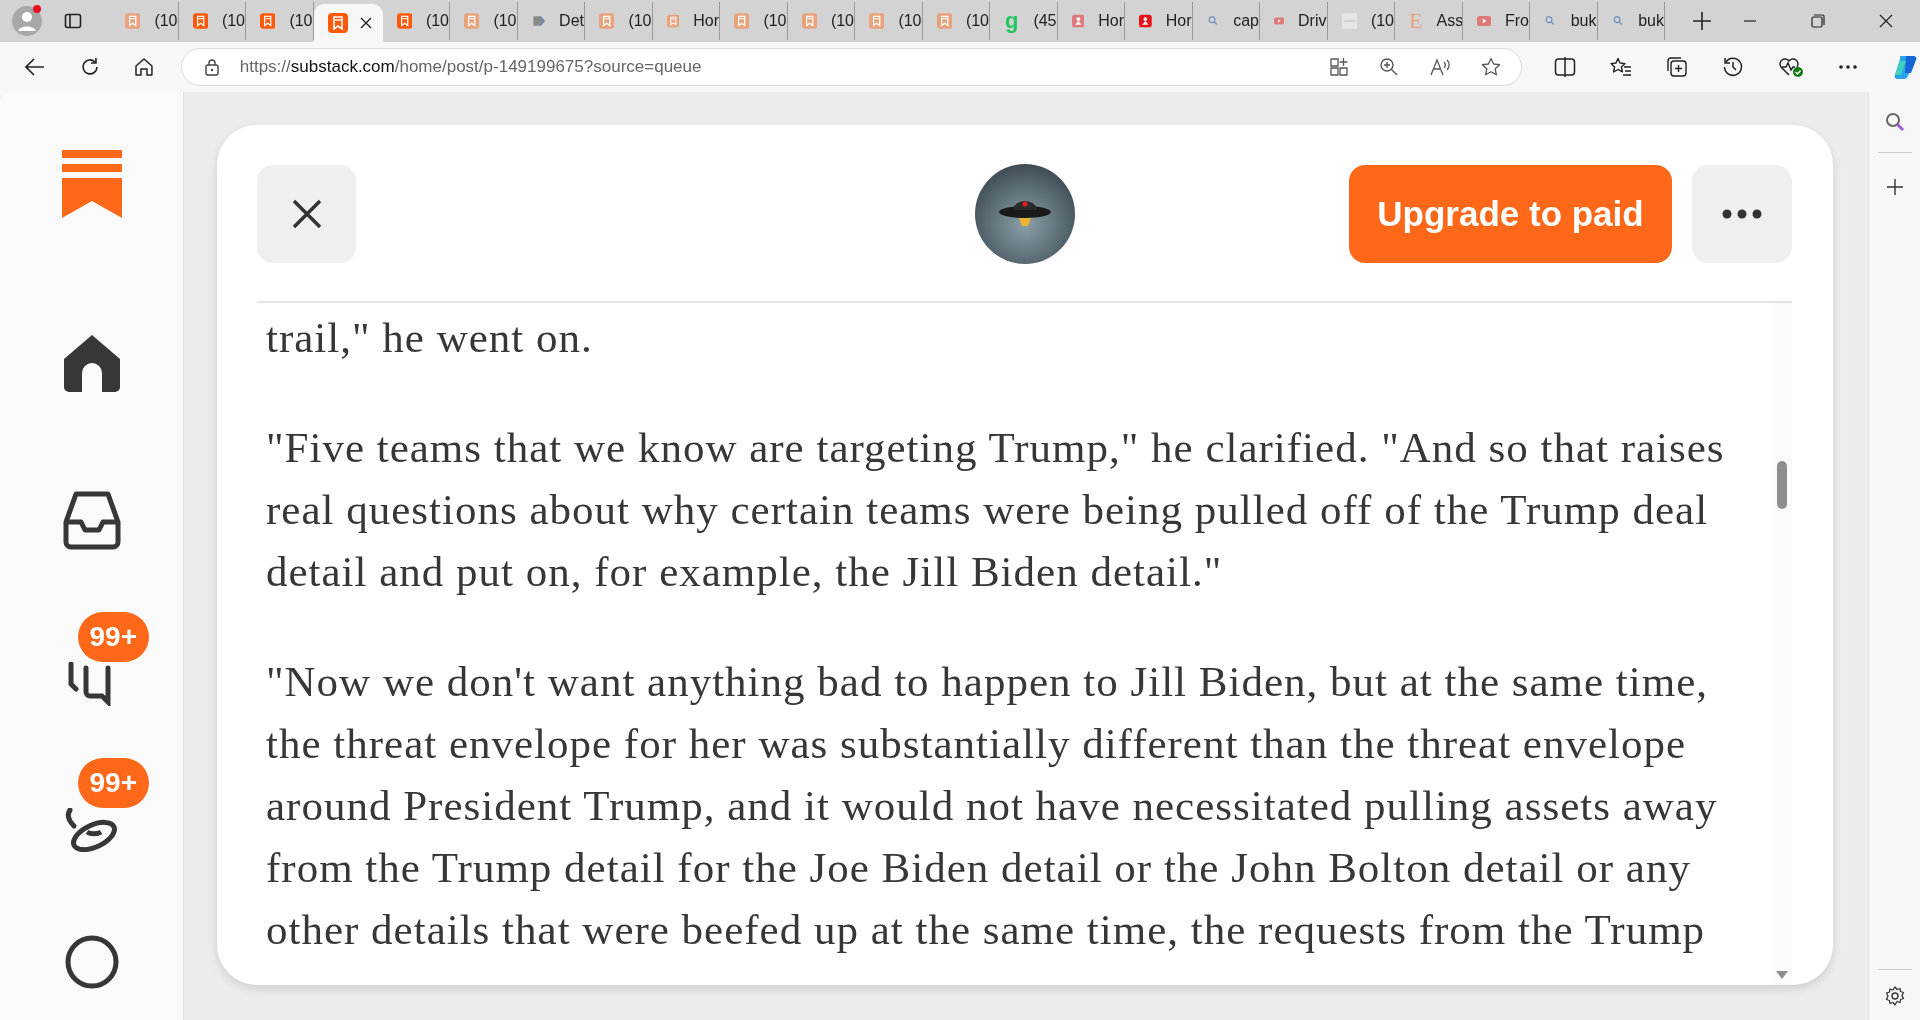  I want to click on inbox-icon, so click(91, 520).